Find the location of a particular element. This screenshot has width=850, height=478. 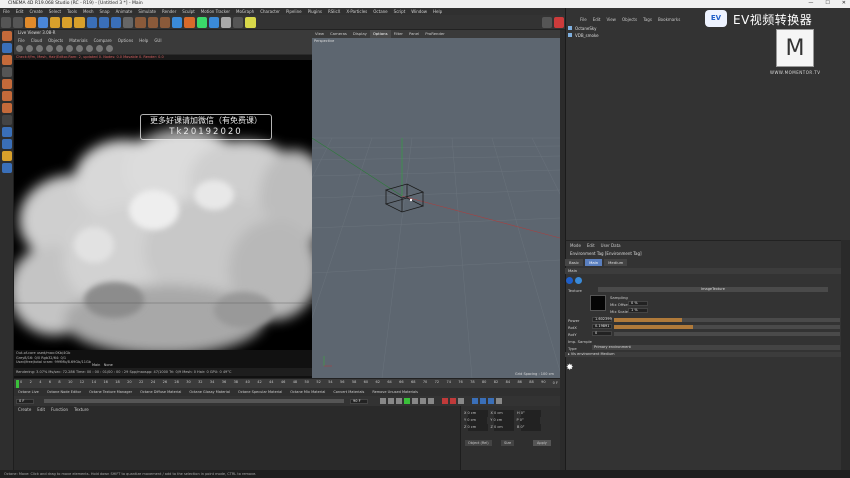

material-menu-texture: Texture is located at coordinates (81, 409).